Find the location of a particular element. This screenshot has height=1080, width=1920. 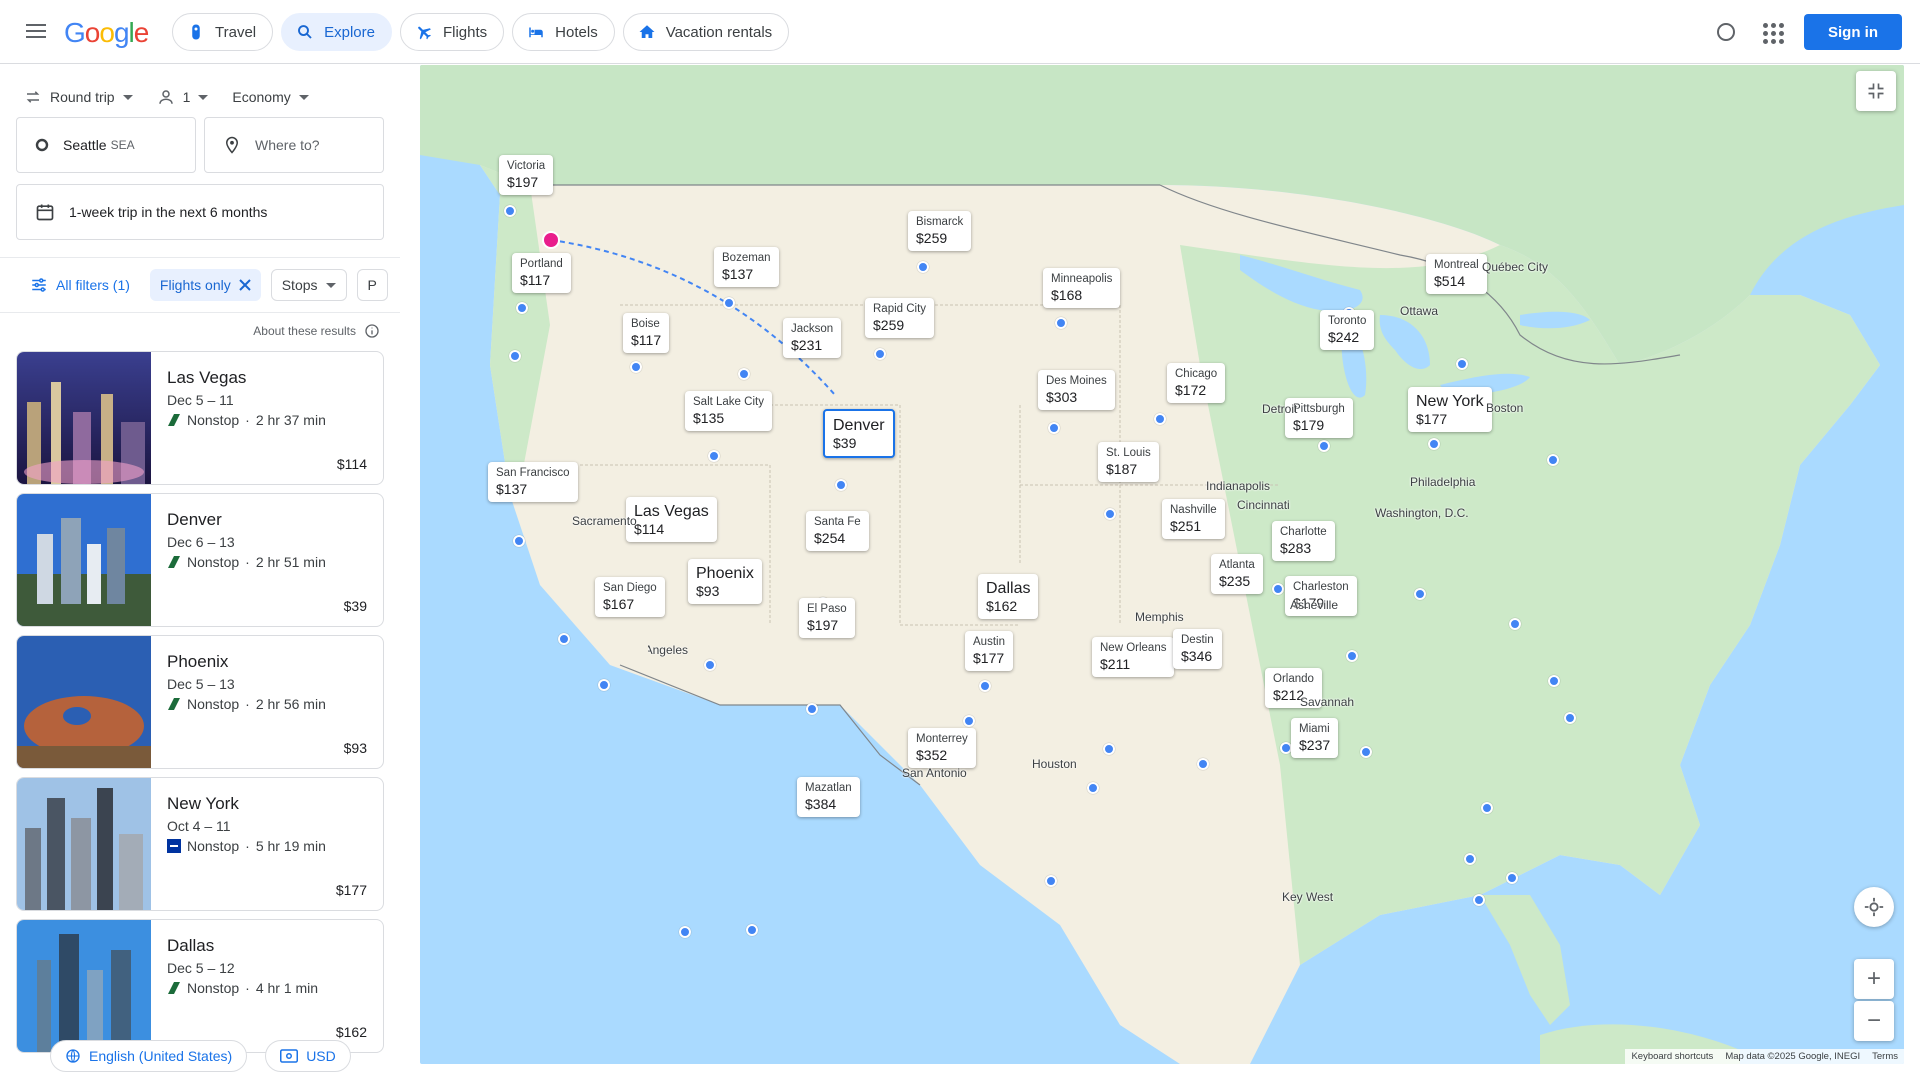

map-price-label: New Orleans $211 is located at coordinates (1133, 657).